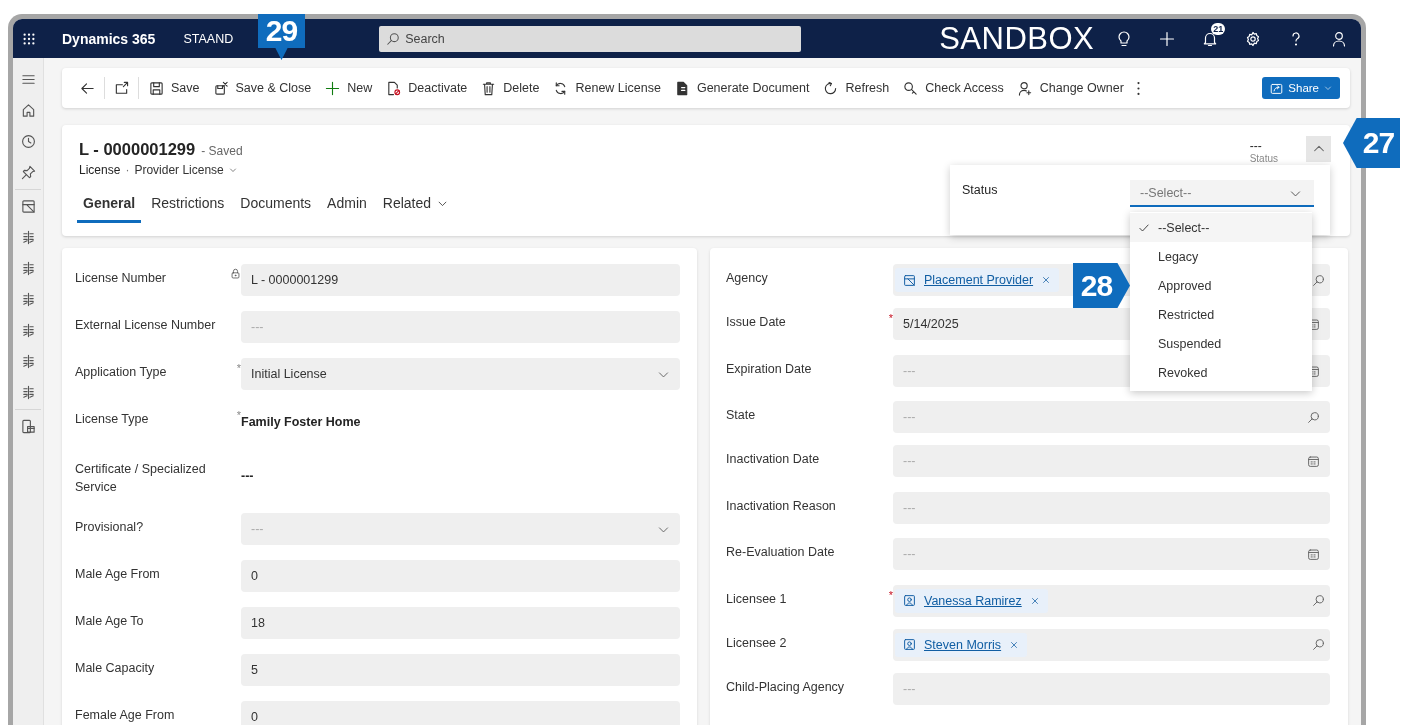  I want to click on field-label: Re-Evaluation Date, so click(781, 552).